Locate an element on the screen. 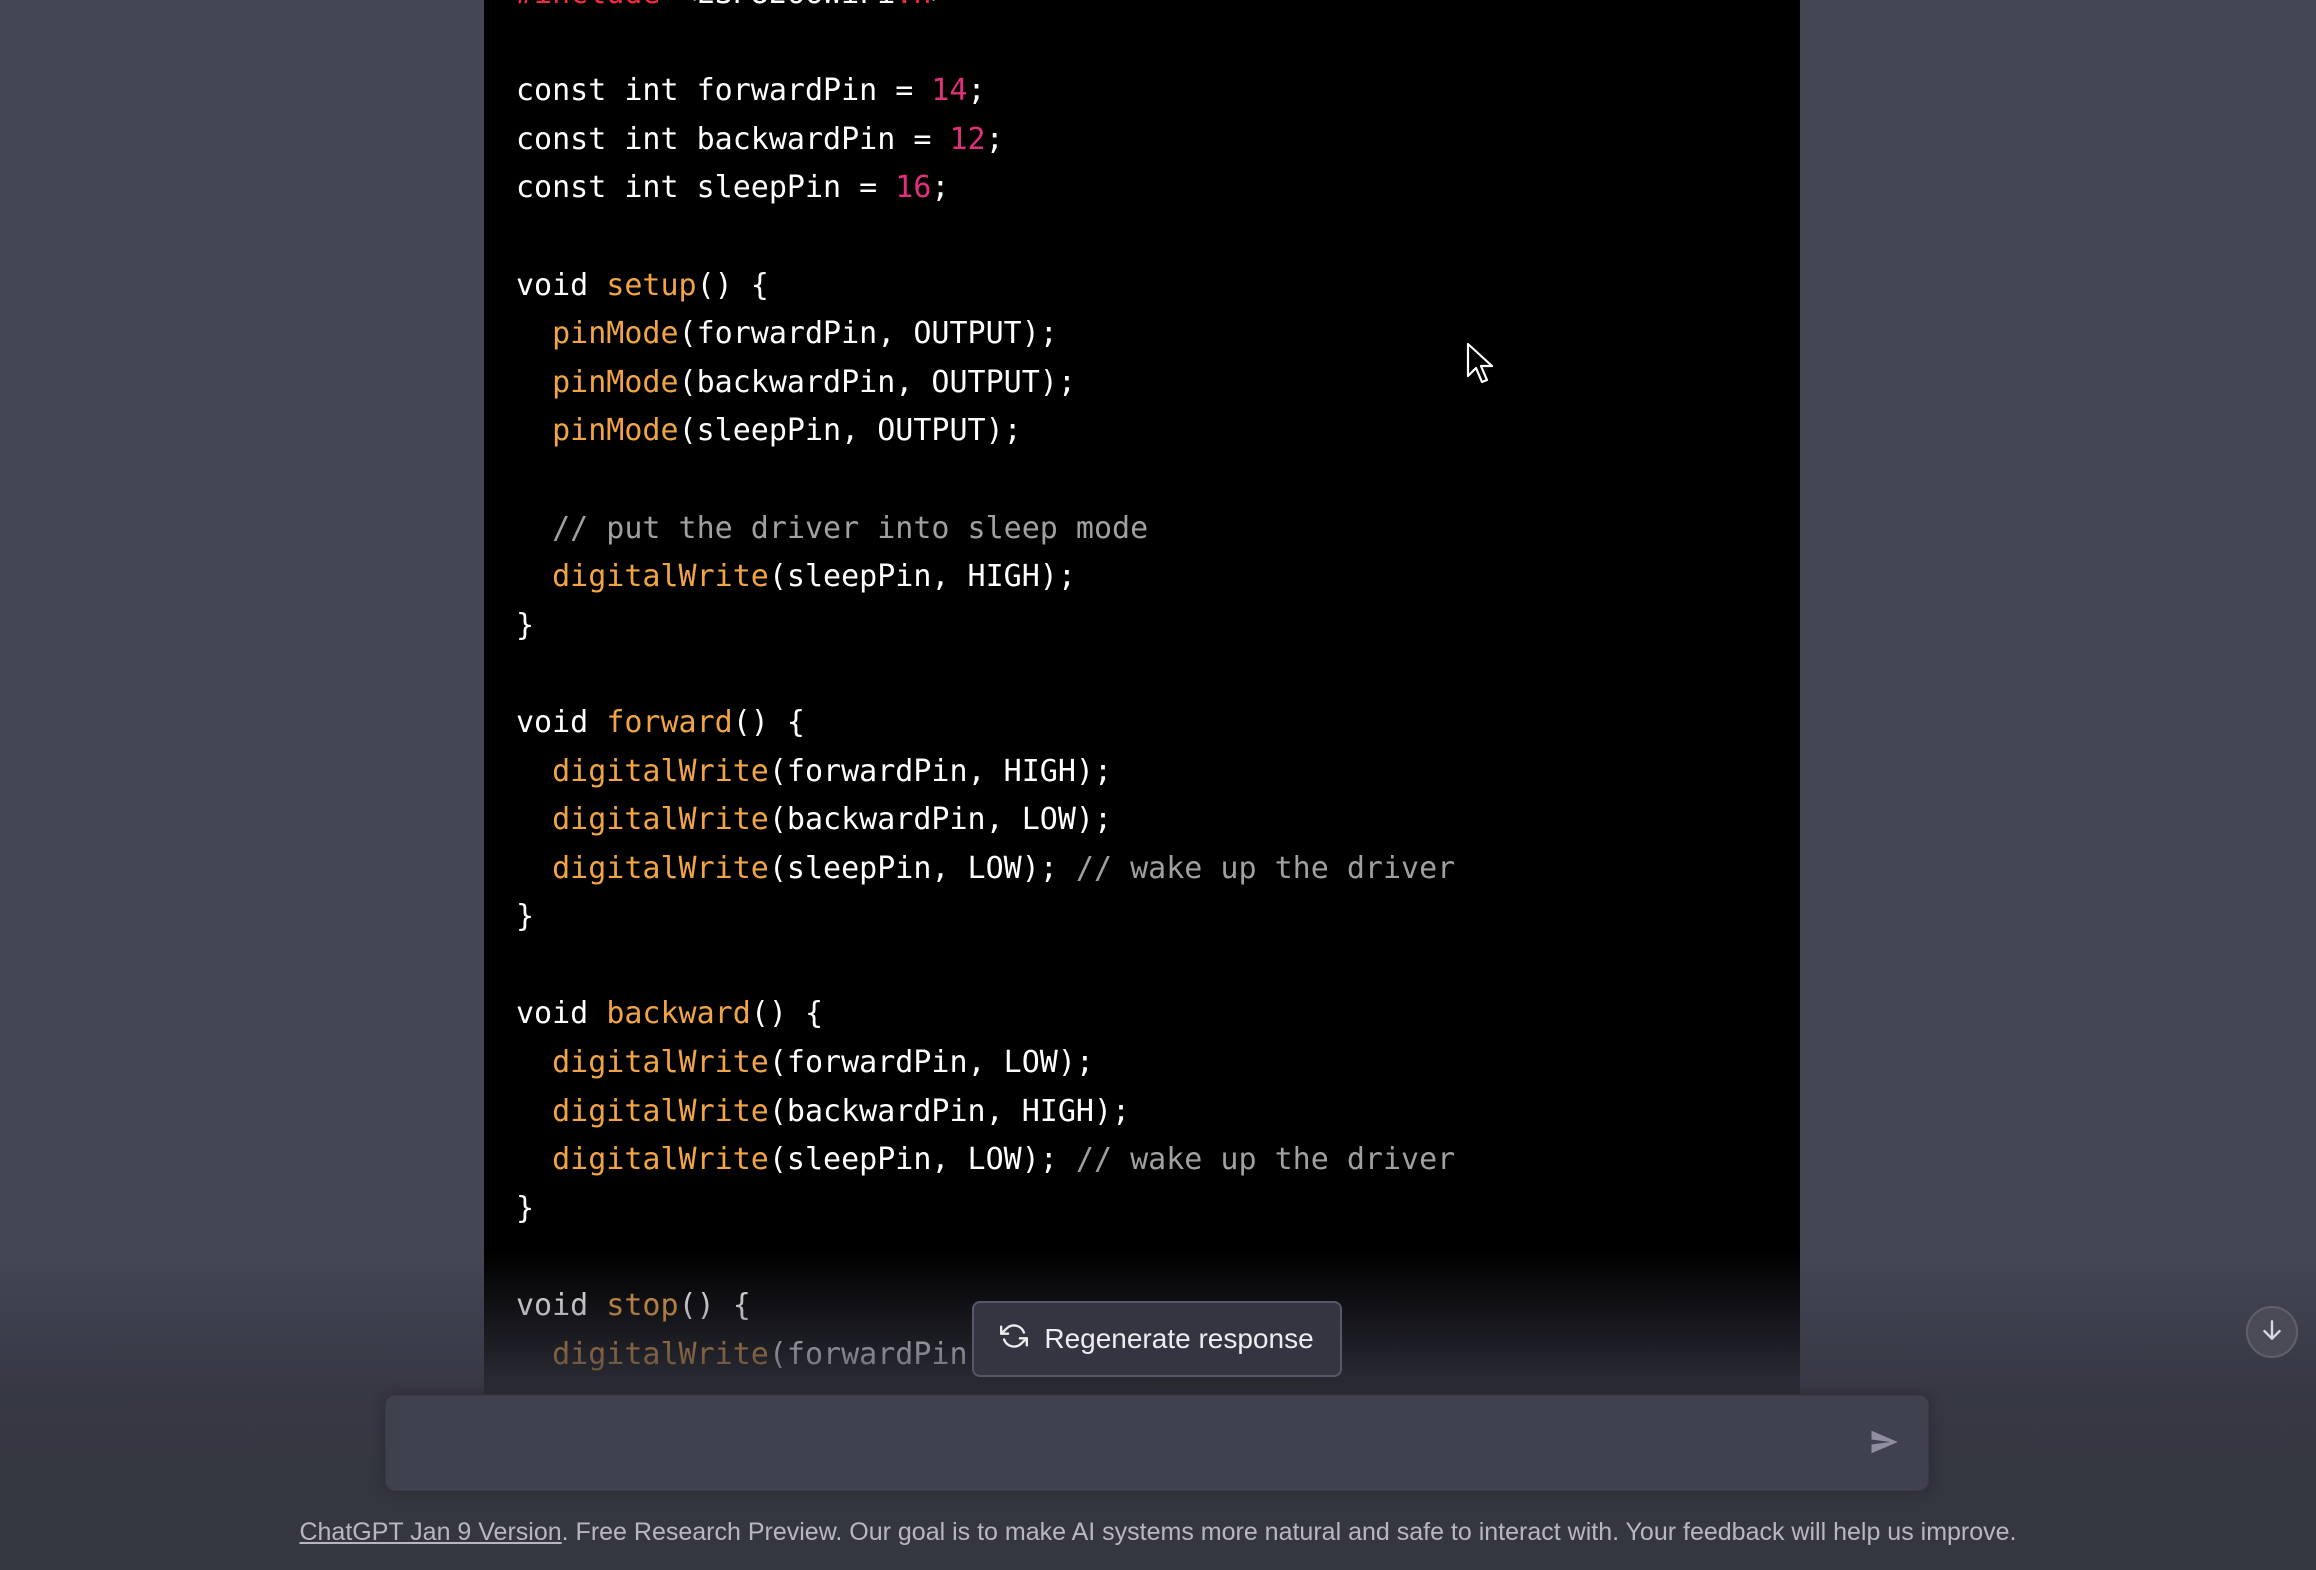 Image resolution: width=2316 pixels, height=1570 pixels. code-token: (backwardPin, LOW); is located at coordinates (940, 820).